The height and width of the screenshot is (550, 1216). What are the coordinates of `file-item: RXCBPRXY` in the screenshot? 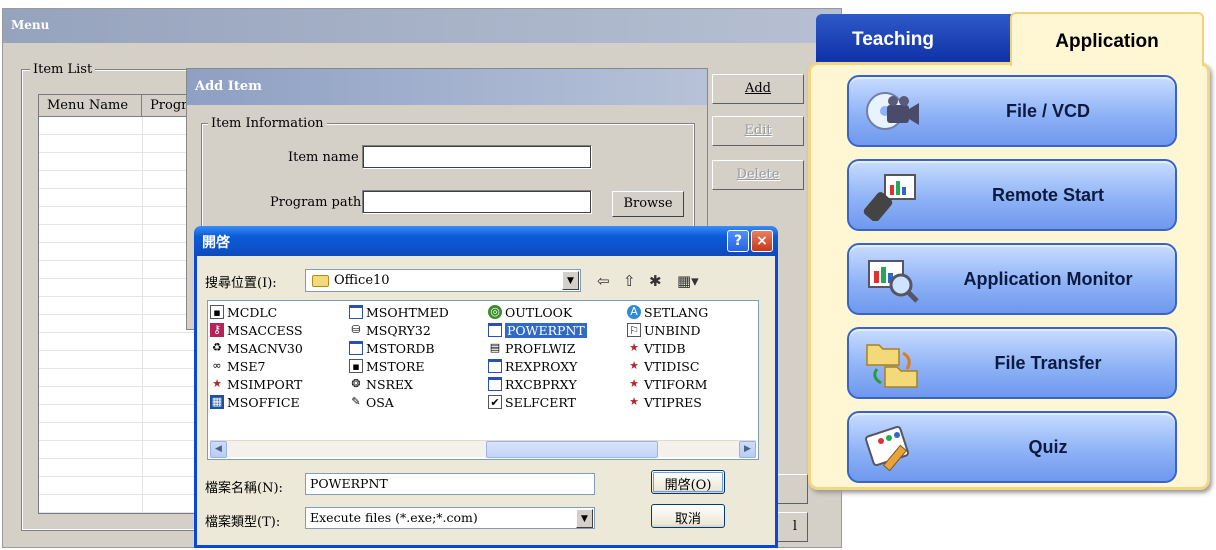 It's located at (557, 384).